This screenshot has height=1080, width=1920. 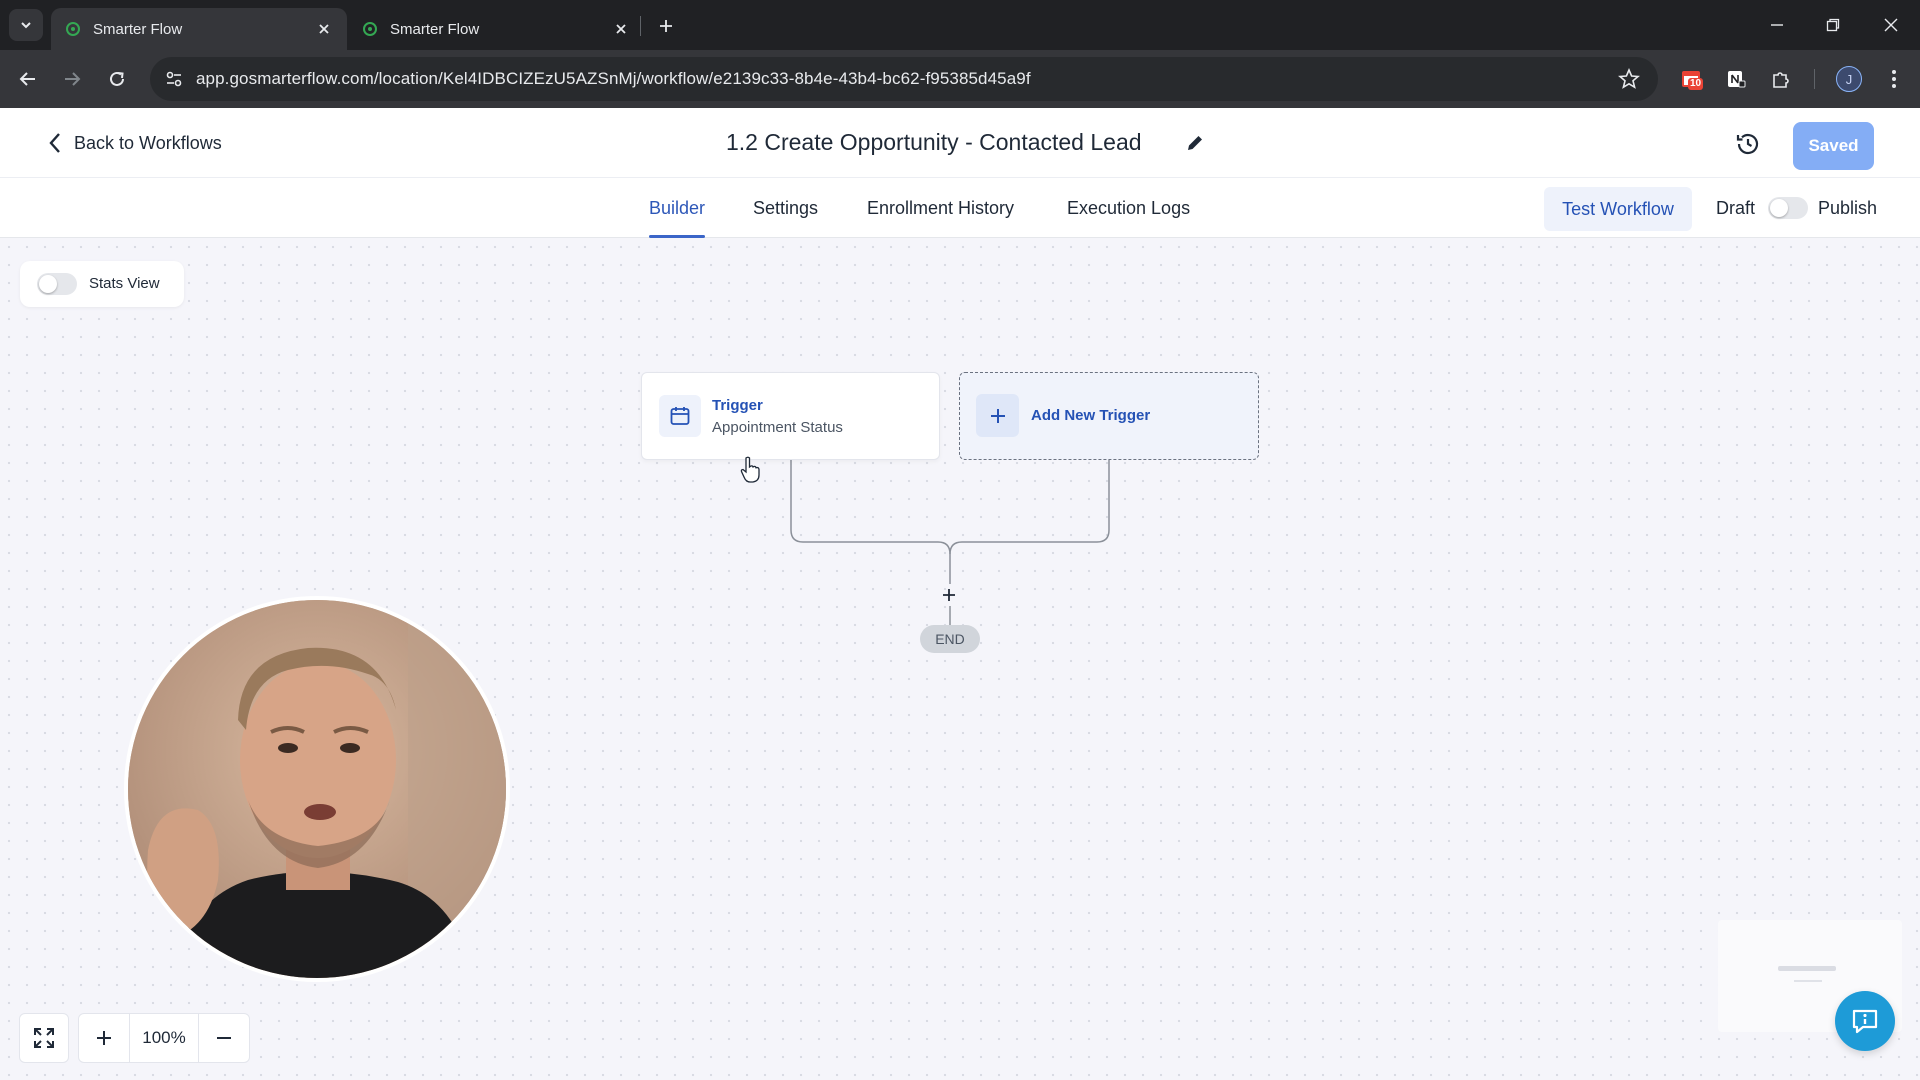 I want to click on close-window-icon, so click(x=1891, y=25).